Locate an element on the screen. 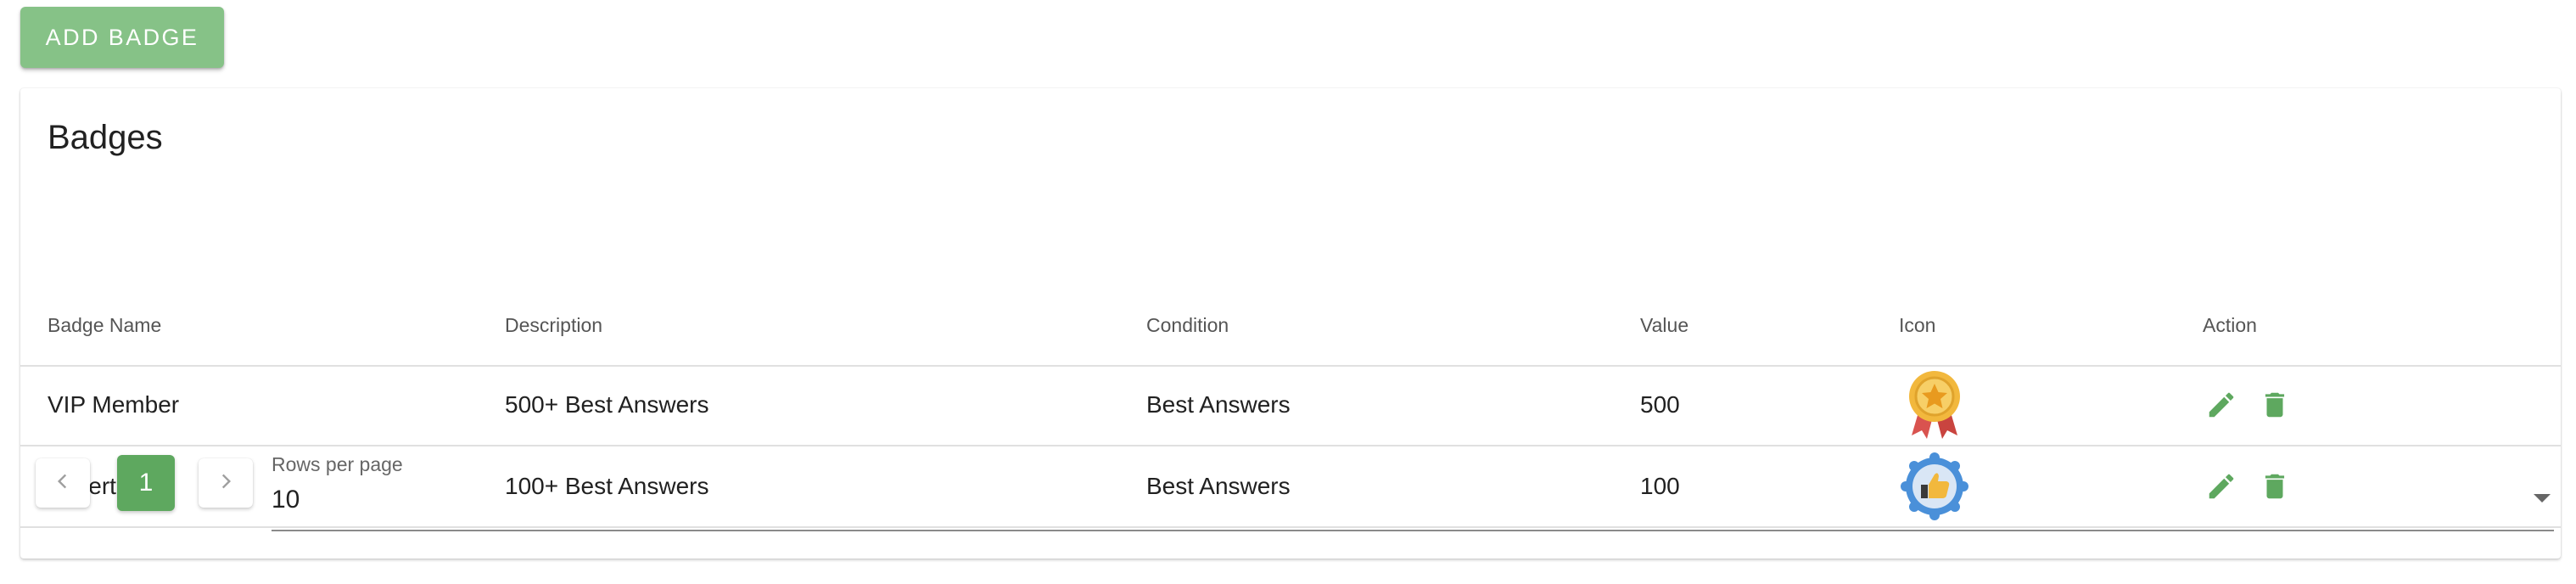  badge-icon-cell is located at coordinates (1934, 405).